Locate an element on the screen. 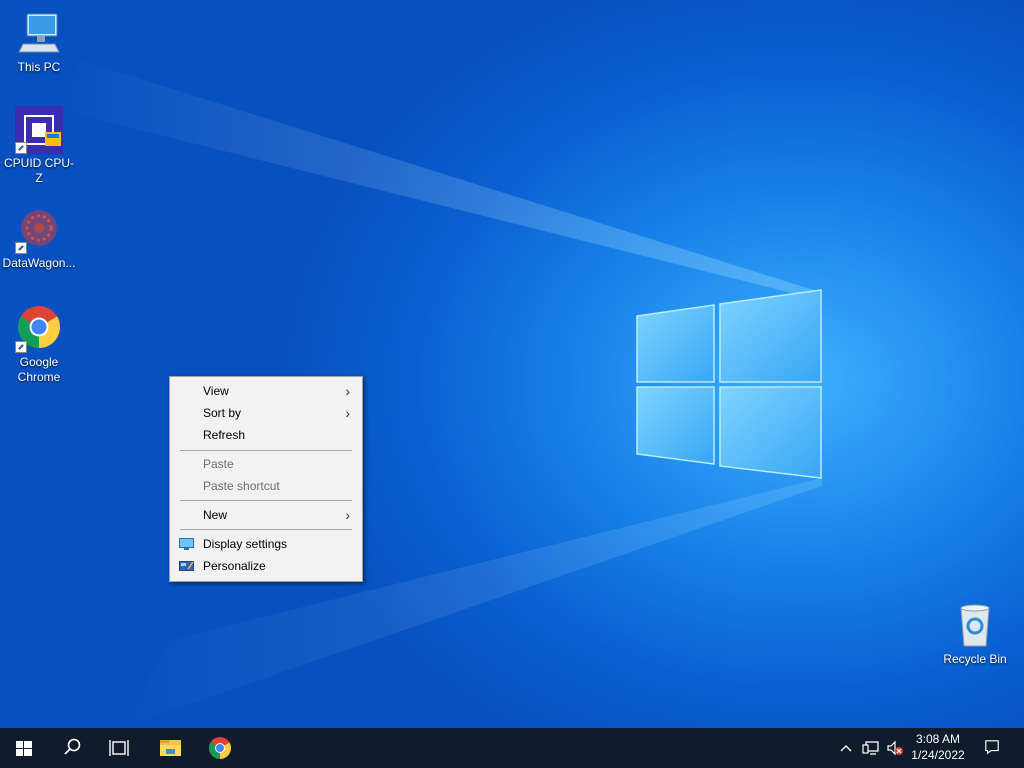 This screenshot has height=768, width=1024. datawagon-icon is located at coordinates (39, 230).